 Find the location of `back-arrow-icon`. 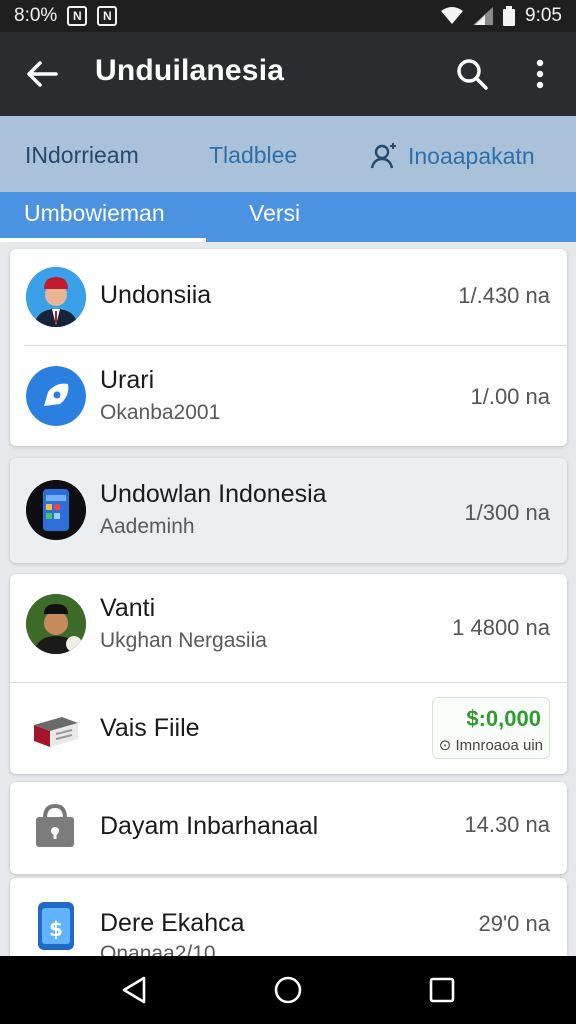

back-arrow-icon is located at coordinates (42, 74).